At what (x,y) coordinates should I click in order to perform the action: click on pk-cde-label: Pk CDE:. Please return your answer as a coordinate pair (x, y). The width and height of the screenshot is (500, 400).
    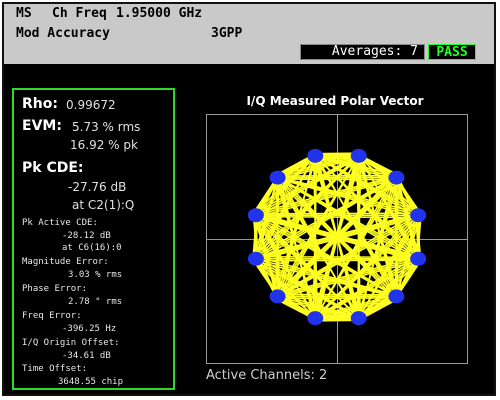
    Looking at the image, I should click on (53, 168).